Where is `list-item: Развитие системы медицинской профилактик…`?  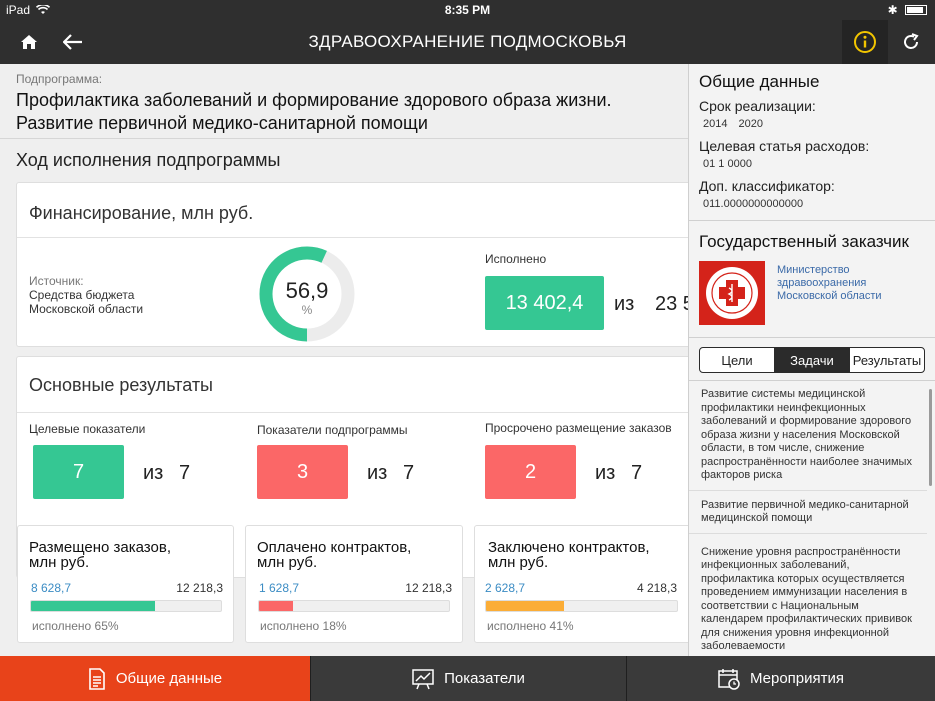 list-item: Развитие системы медицинской профилактик… is located at coordinates (808, 435).